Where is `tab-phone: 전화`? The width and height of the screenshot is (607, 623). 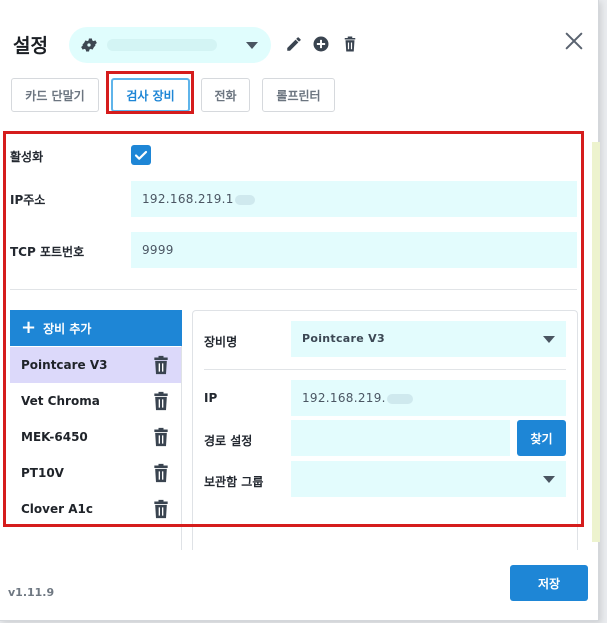 tab-phone: 전화 is located at coordinates (225, 95).